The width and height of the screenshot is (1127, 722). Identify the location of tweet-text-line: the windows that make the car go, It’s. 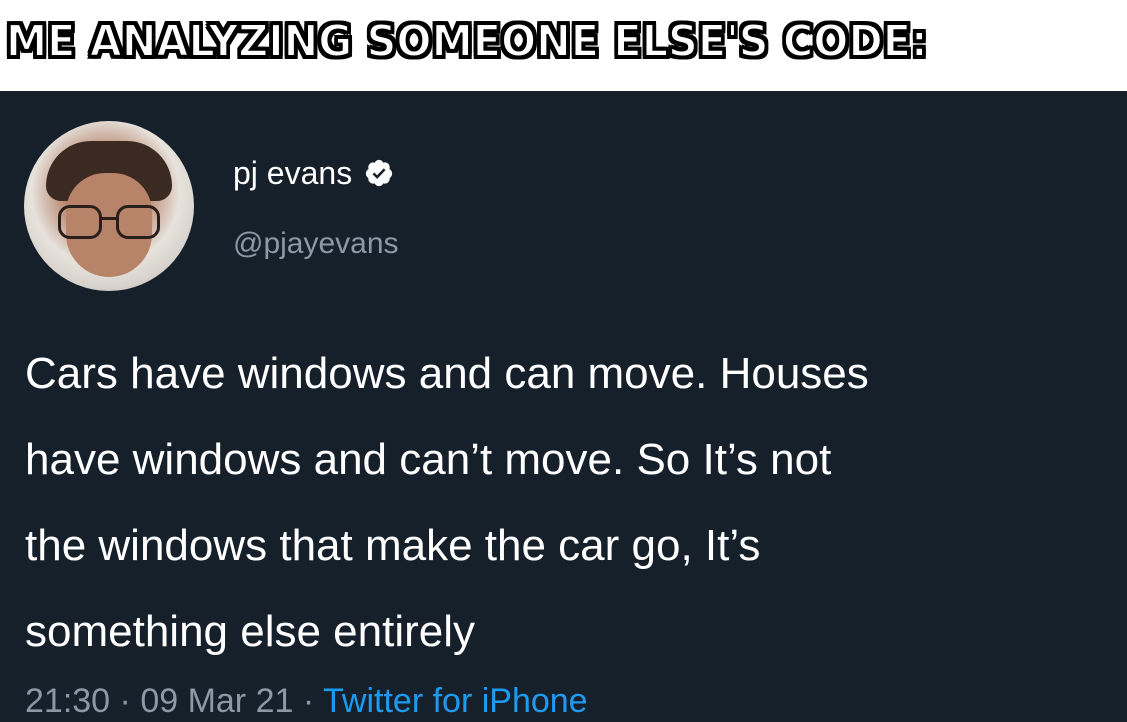
(393, 545).